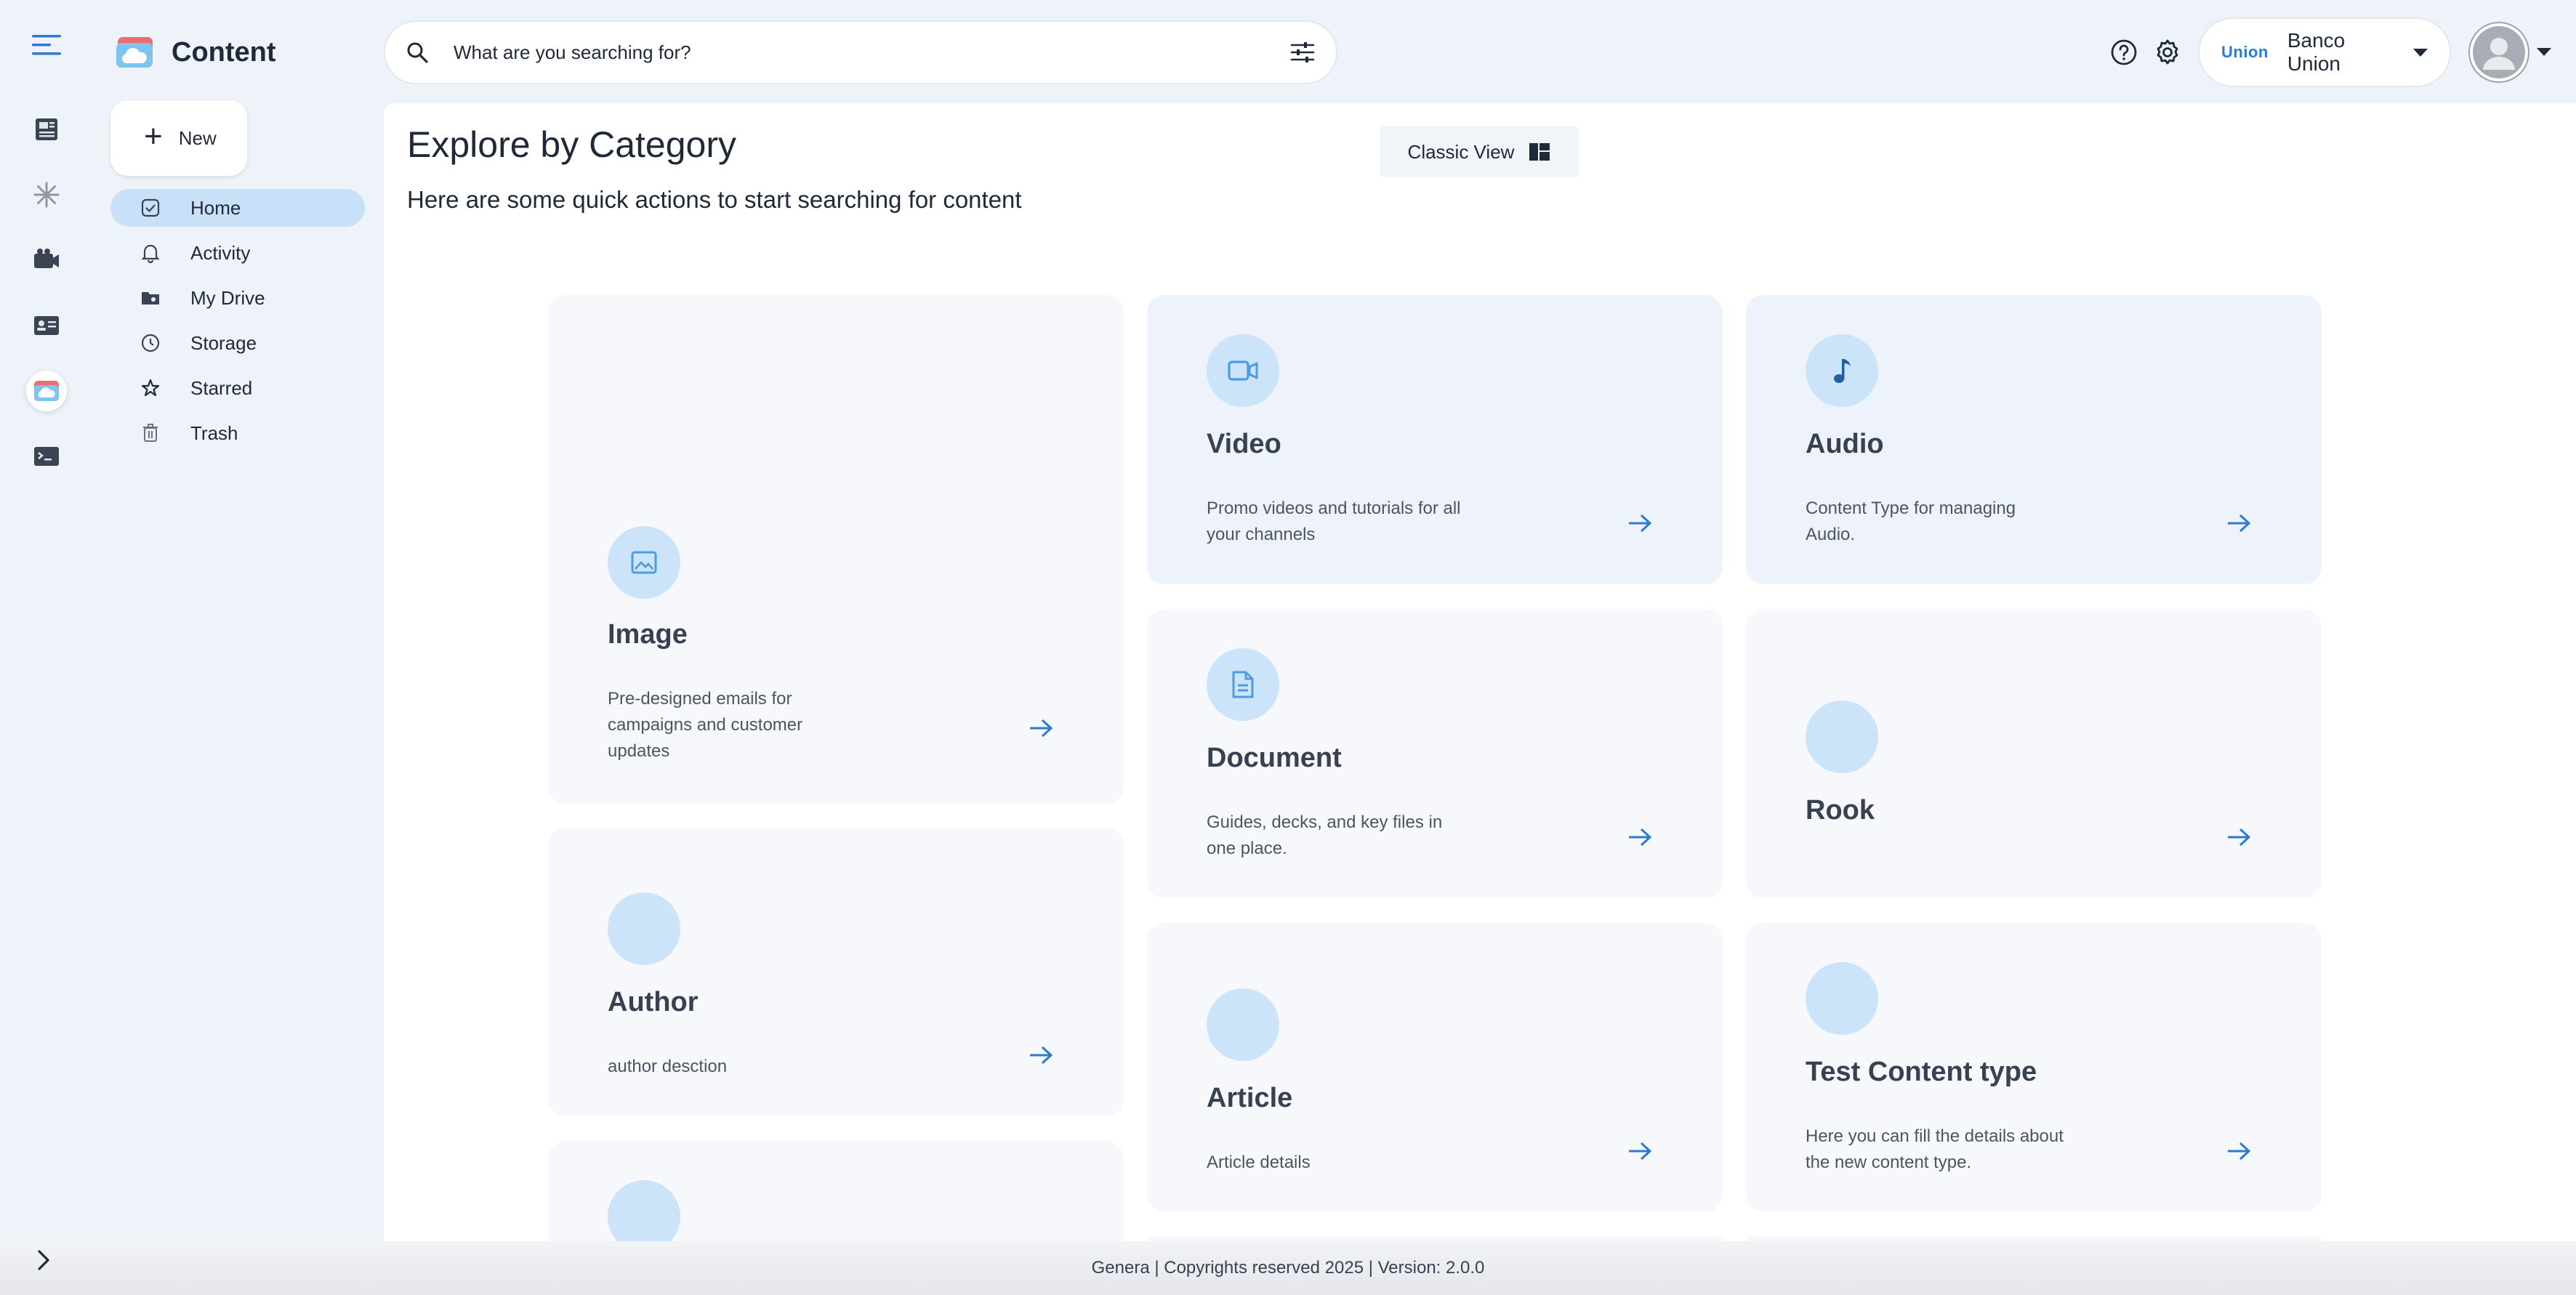 This screenshot has height=1295, width=2576. Describe the element at coordinates (572, 144) in the screenshot. I see `page-title: Explore by Category` at that location.